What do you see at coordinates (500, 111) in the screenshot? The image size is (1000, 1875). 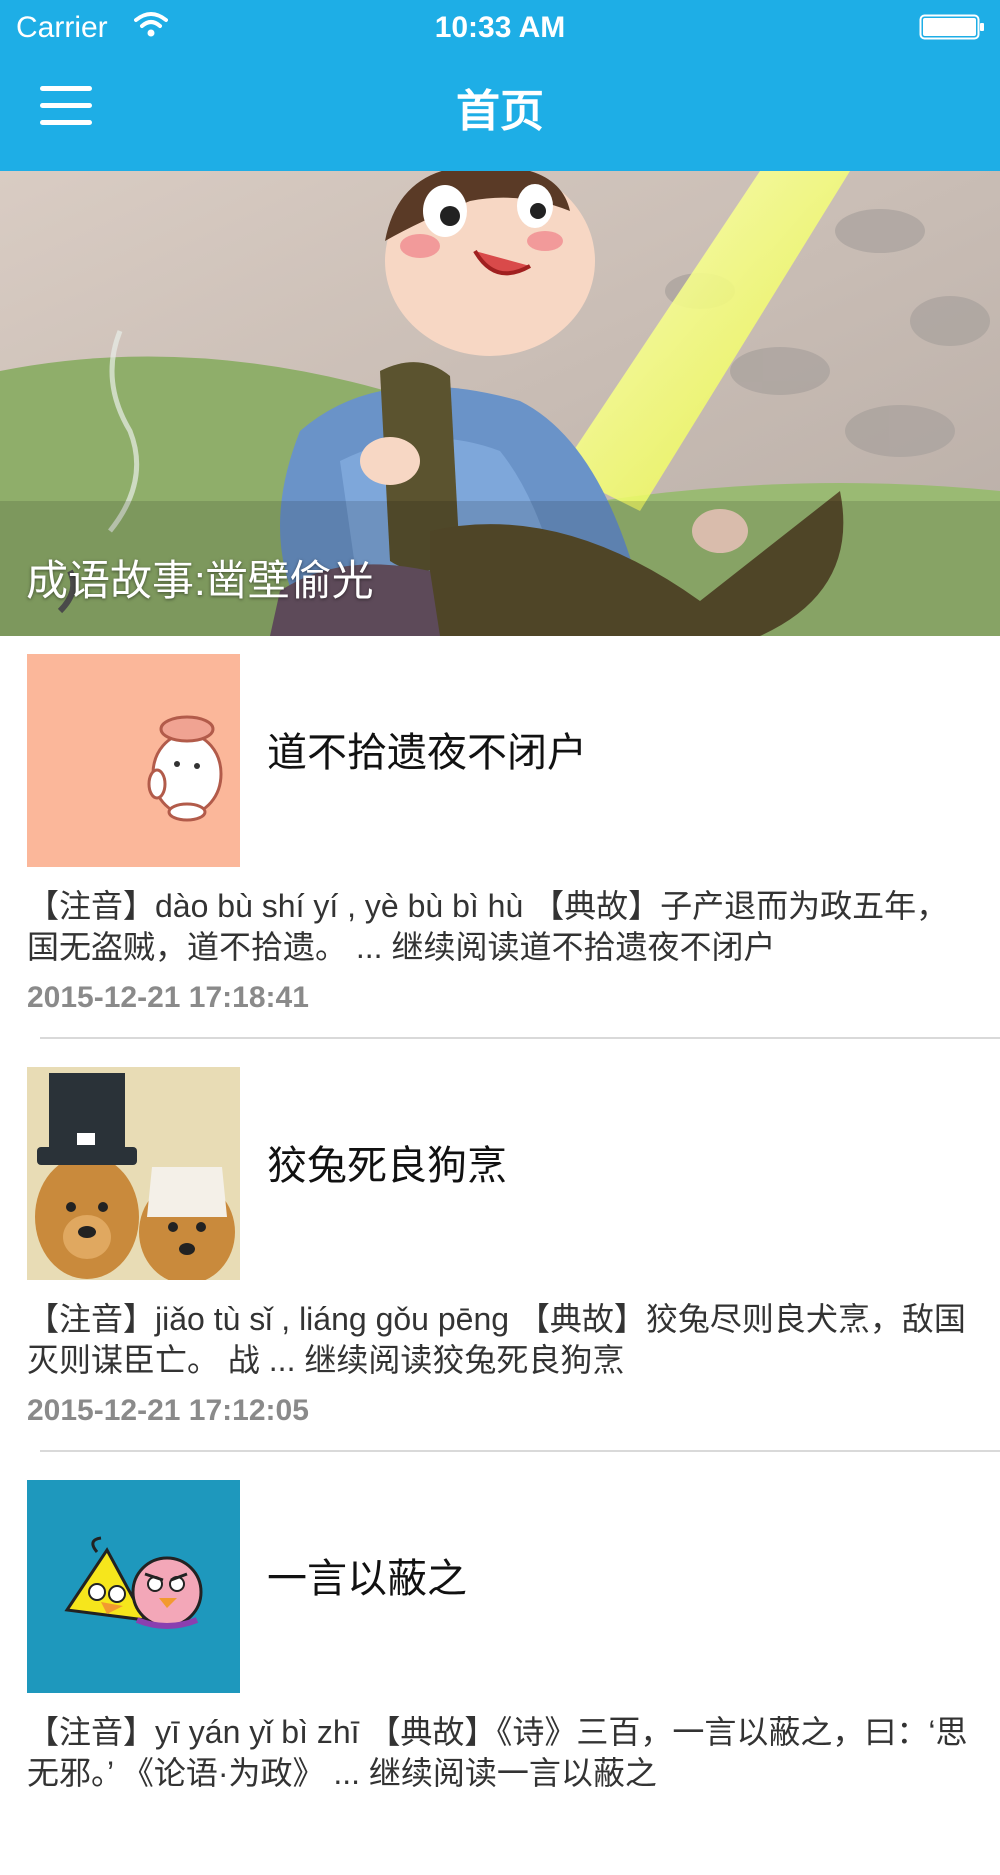 I see `page-title: 首页` at bounding box center [500, 111].